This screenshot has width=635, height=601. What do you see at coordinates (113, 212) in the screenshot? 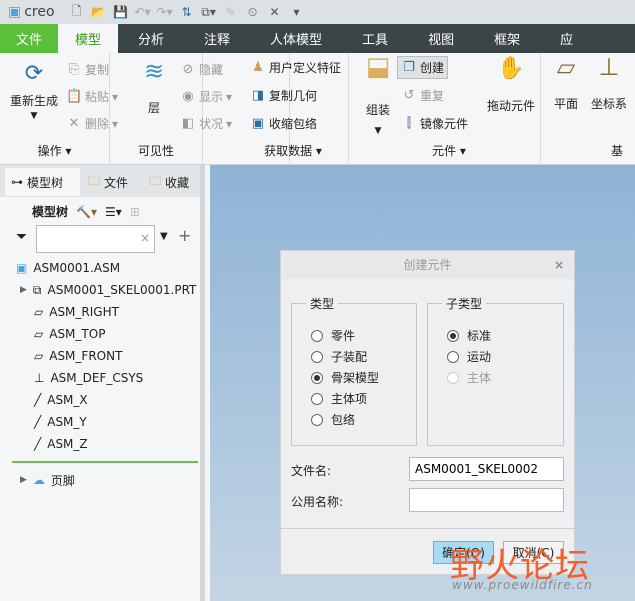
I see `show-list-icon: ☰▾` at bounding box center [113, 212].